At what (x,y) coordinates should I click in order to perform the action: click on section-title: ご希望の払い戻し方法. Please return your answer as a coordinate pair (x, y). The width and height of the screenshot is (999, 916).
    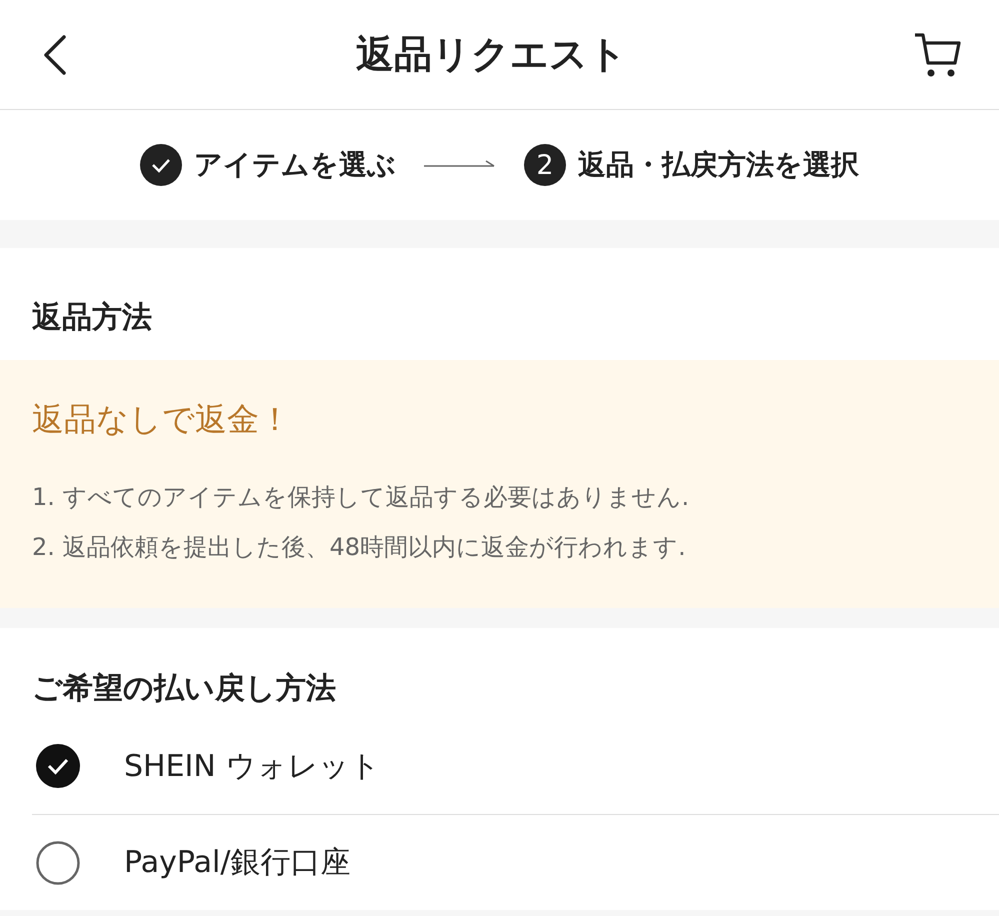
    Looking at the image, I should click on (184, 689).